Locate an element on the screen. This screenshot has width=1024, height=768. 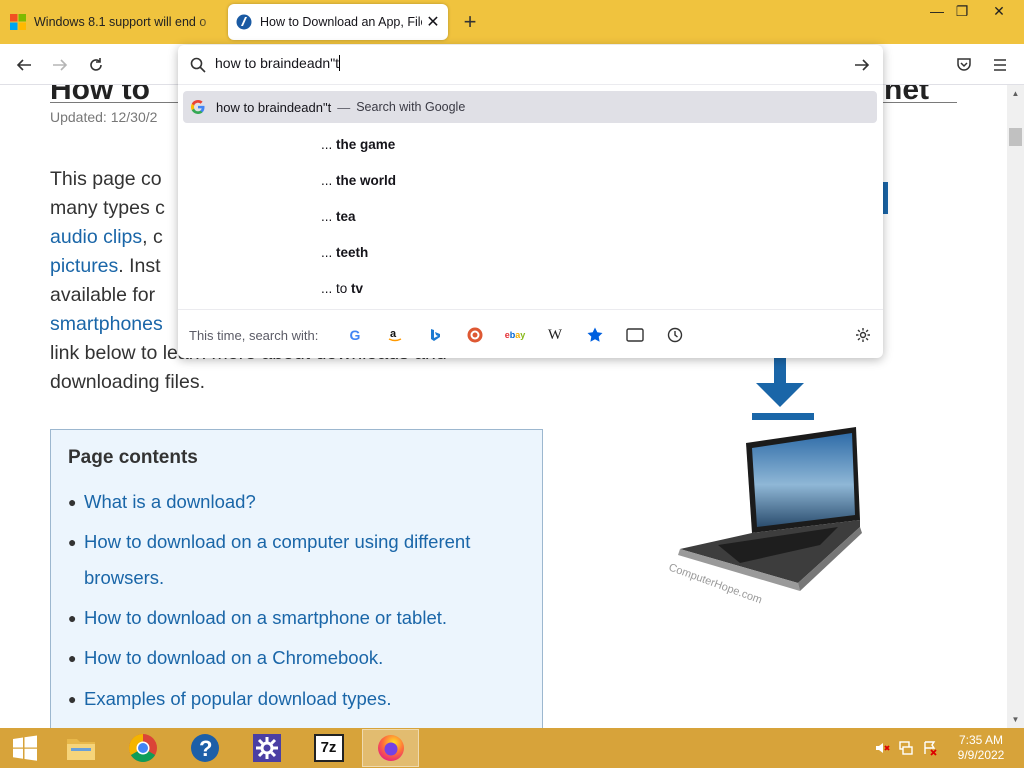
hamburger-icon is located at coordinates (1000, 65).